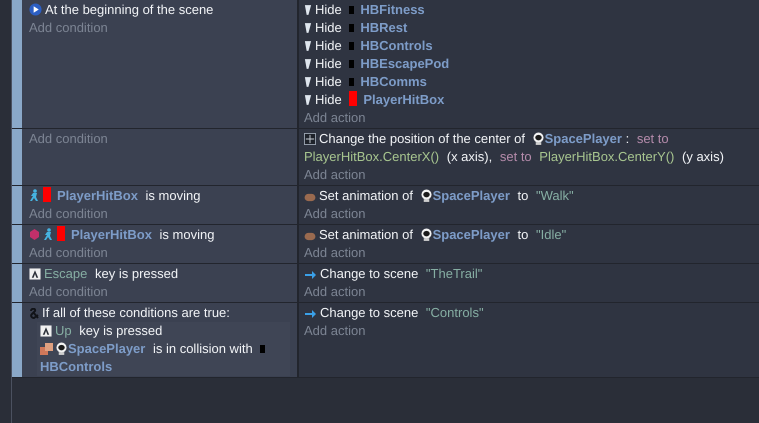 This screenshot has width=759, height=423. What do you see at coordinates (606, 156) in the screenshot?
I see `expression-text: PlayerHitBox.CenterY()` at bounding box center [606, 156].